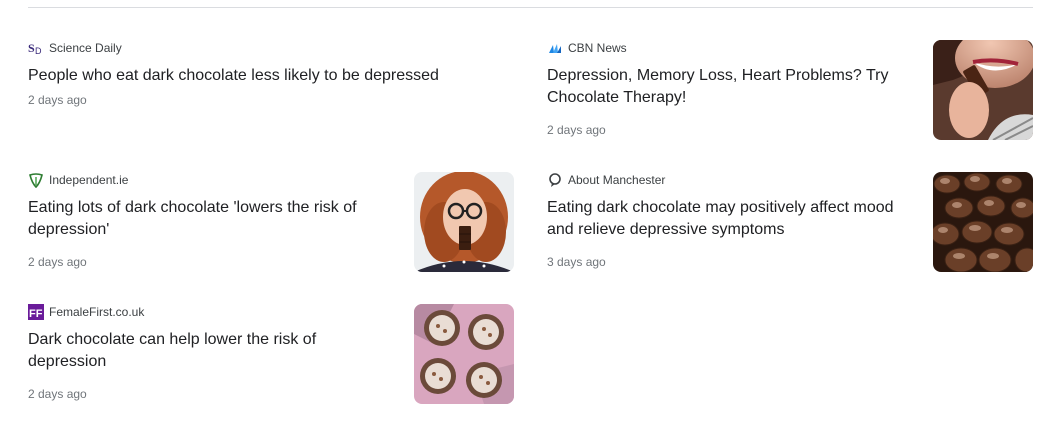 The image size is (1050, 441). Describe the element at coordinates (36, 180) in the screenshot. I see `independent-logo-icon` at that location.